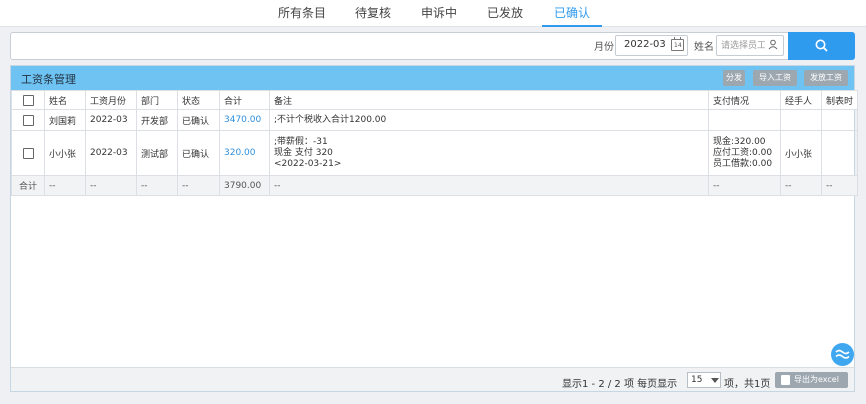  Describe the element at coordinates (48, 79) in the screenshot. I see `panel-title: 工资条管理` at that location.